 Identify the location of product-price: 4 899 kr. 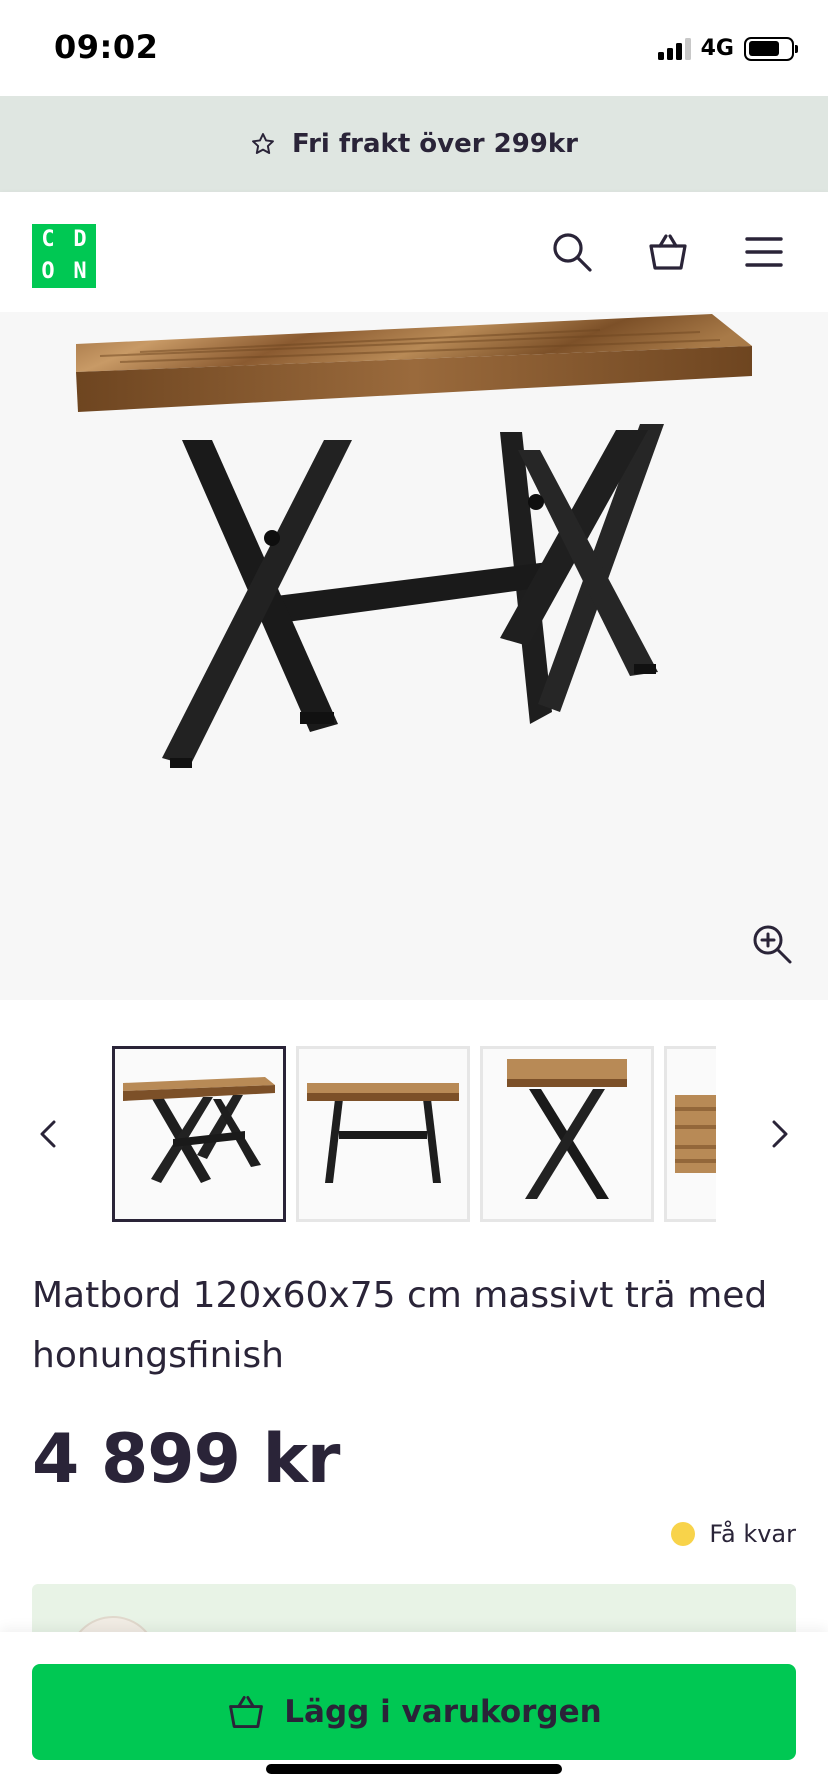
(186, 1459).